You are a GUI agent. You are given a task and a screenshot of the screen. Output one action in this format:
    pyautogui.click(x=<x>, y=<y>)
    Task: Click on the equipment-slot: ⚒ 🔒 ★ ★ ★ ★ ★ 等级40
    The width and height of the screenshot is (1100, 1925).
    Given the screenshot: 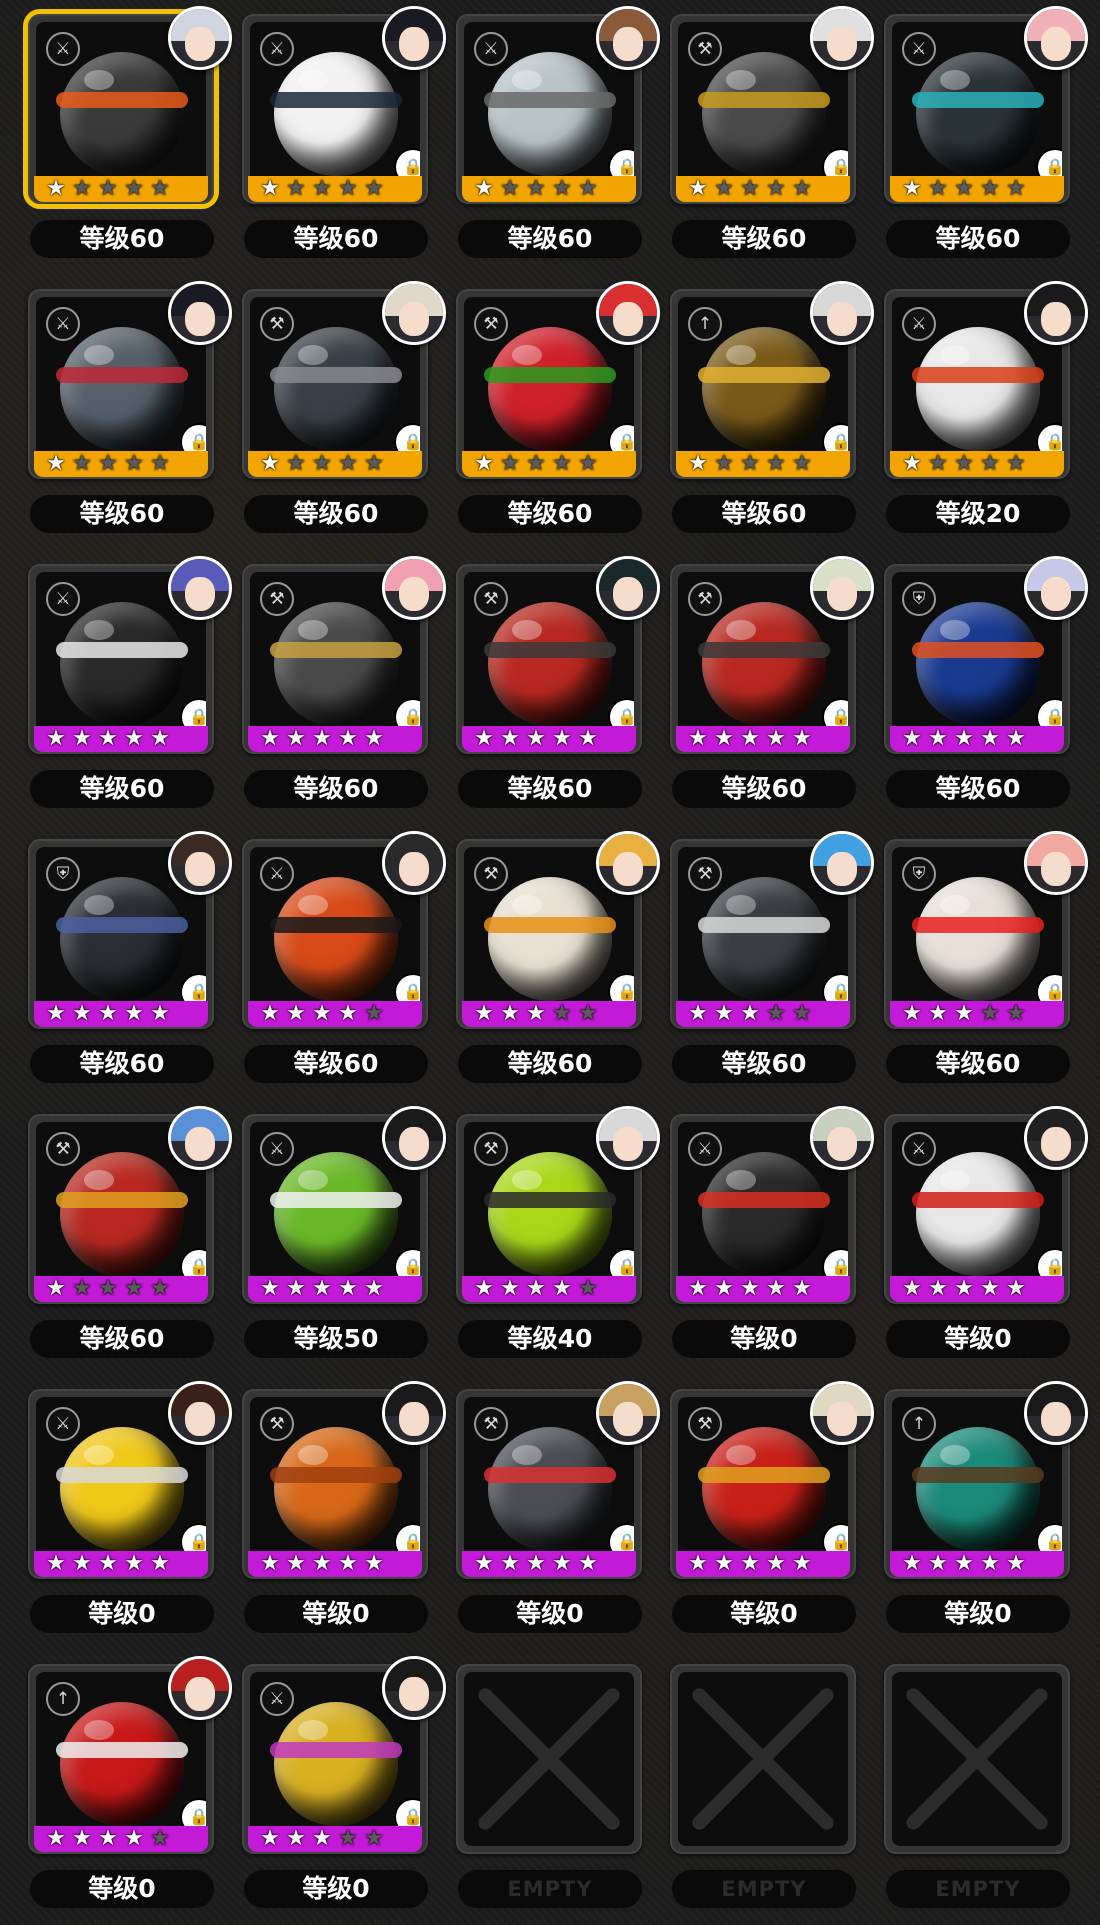 What is the action you would take?
    pyautogui.click(x=544, y=1237)
    